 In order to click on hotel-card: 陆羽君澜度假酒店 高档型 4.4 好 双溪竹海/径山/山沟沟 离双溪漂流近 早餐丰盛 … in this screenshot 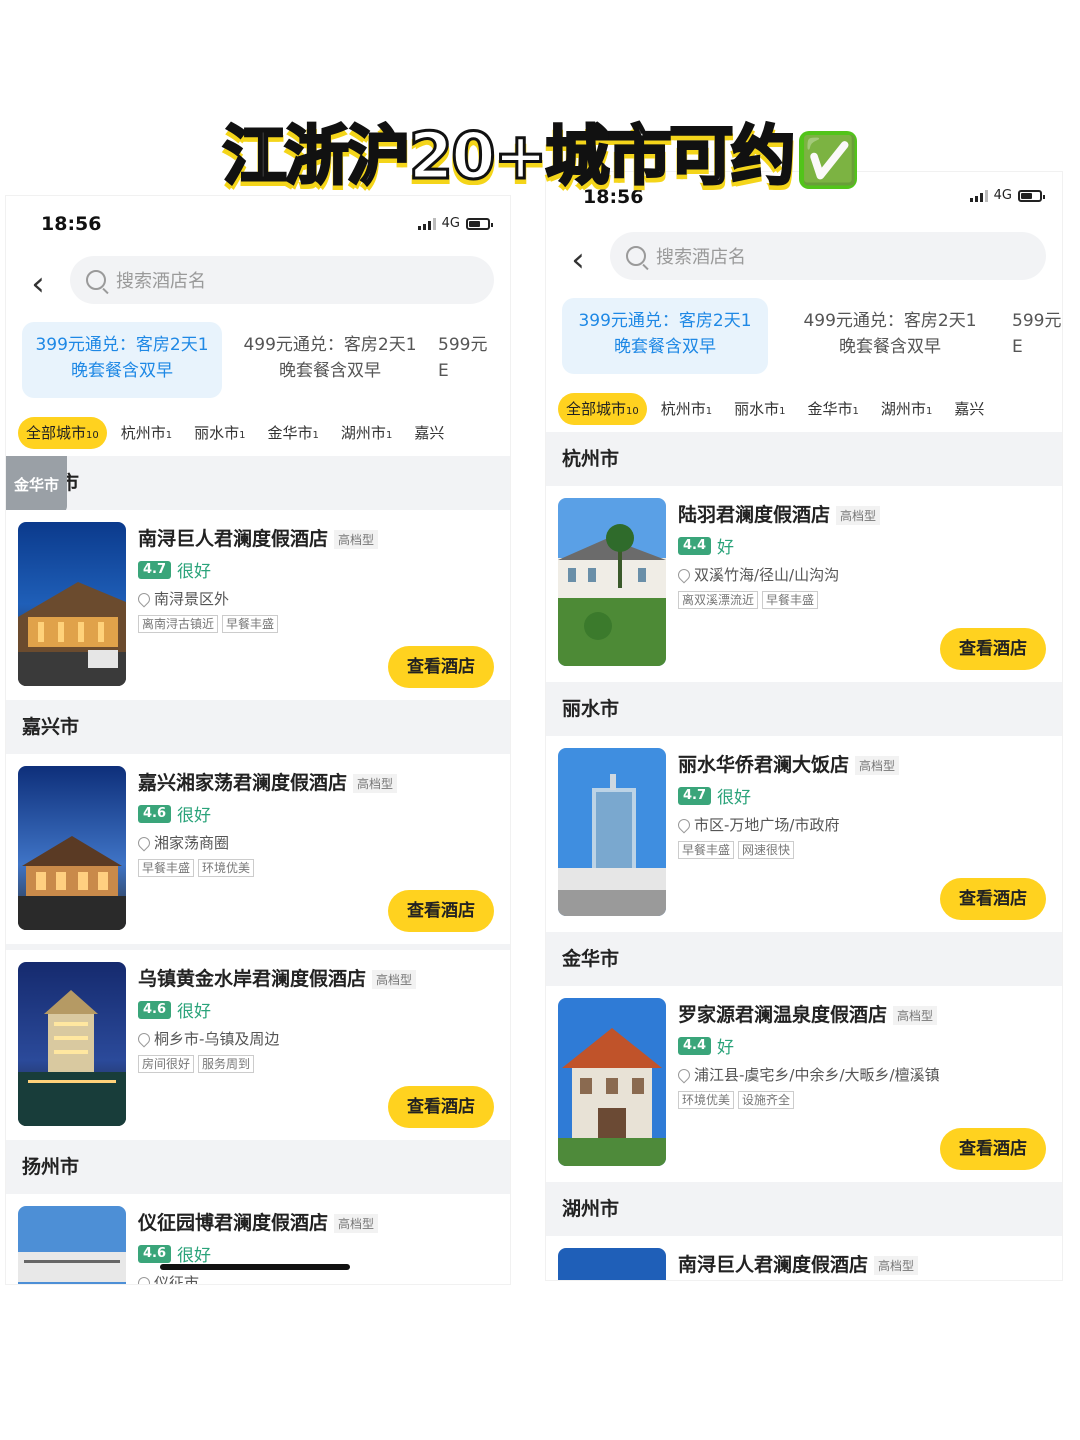, I will do `click(804, 584)`.